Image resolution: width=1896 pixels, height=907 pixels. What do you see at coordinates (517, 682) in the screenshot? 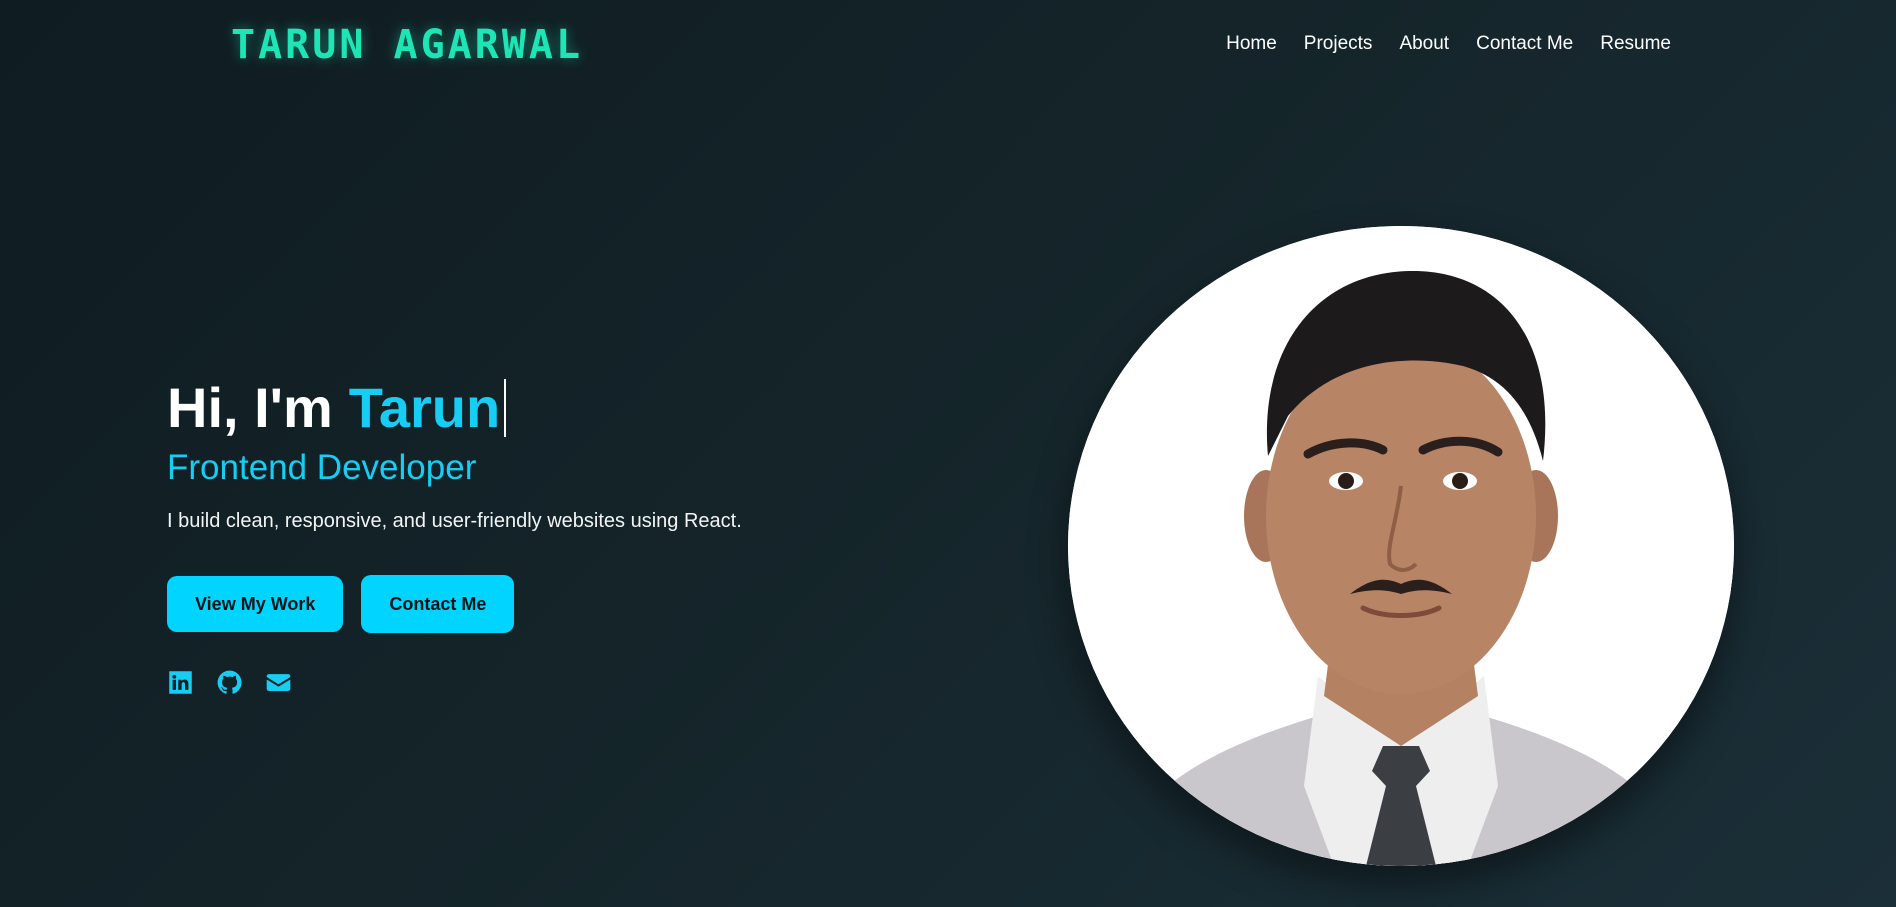
I see `social-links` at bounding box center [517, 682].